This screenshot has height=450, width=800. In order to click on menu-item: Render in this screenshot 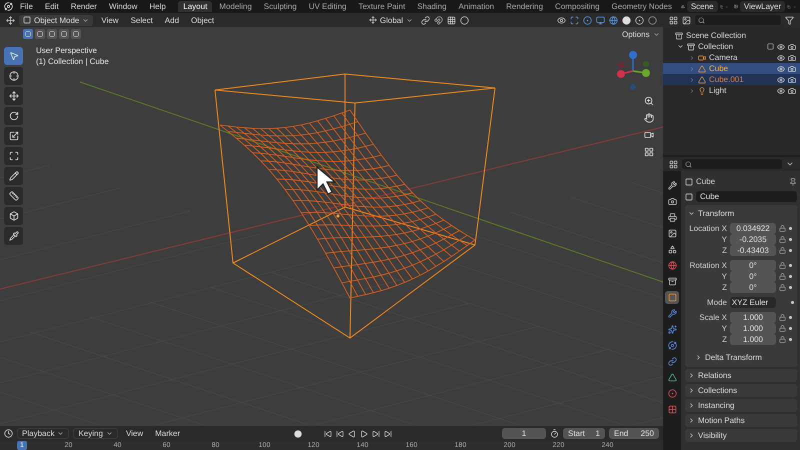, I will do `click(84, 6)`.